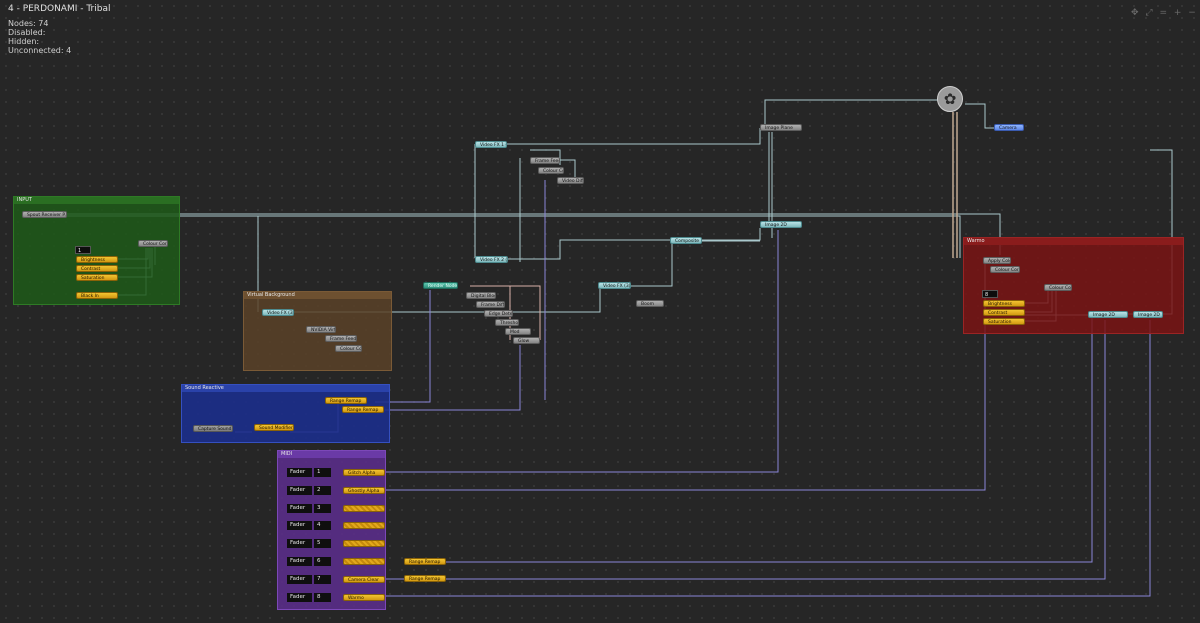 The height and width of the screenshot is (623, 1200). What do you see at coordinates (97, 259) in the screenshot?
I see `node-brightness: Brightness` at bounding box center [97, 259].